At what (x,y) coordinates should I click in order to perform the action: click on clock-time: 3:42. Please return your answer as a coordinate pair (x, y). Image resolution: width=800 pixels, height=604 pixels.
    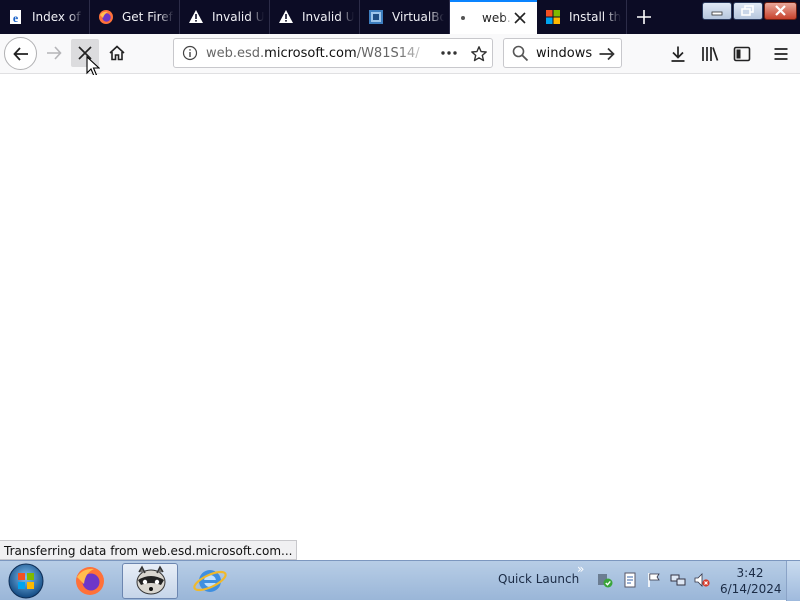
    Looking at the image, I should click on (750, 573).